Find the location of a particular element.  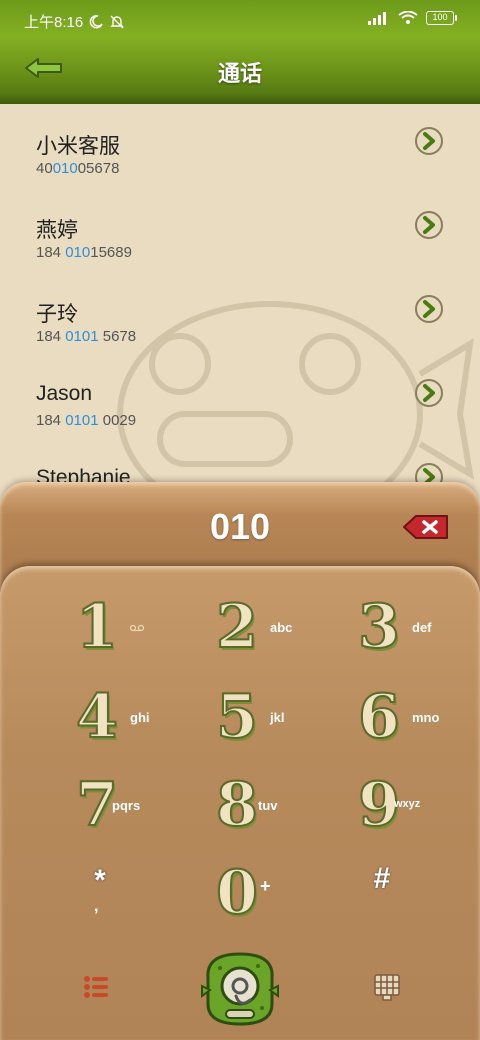

moon-icon is located at coordinates (96, 21).